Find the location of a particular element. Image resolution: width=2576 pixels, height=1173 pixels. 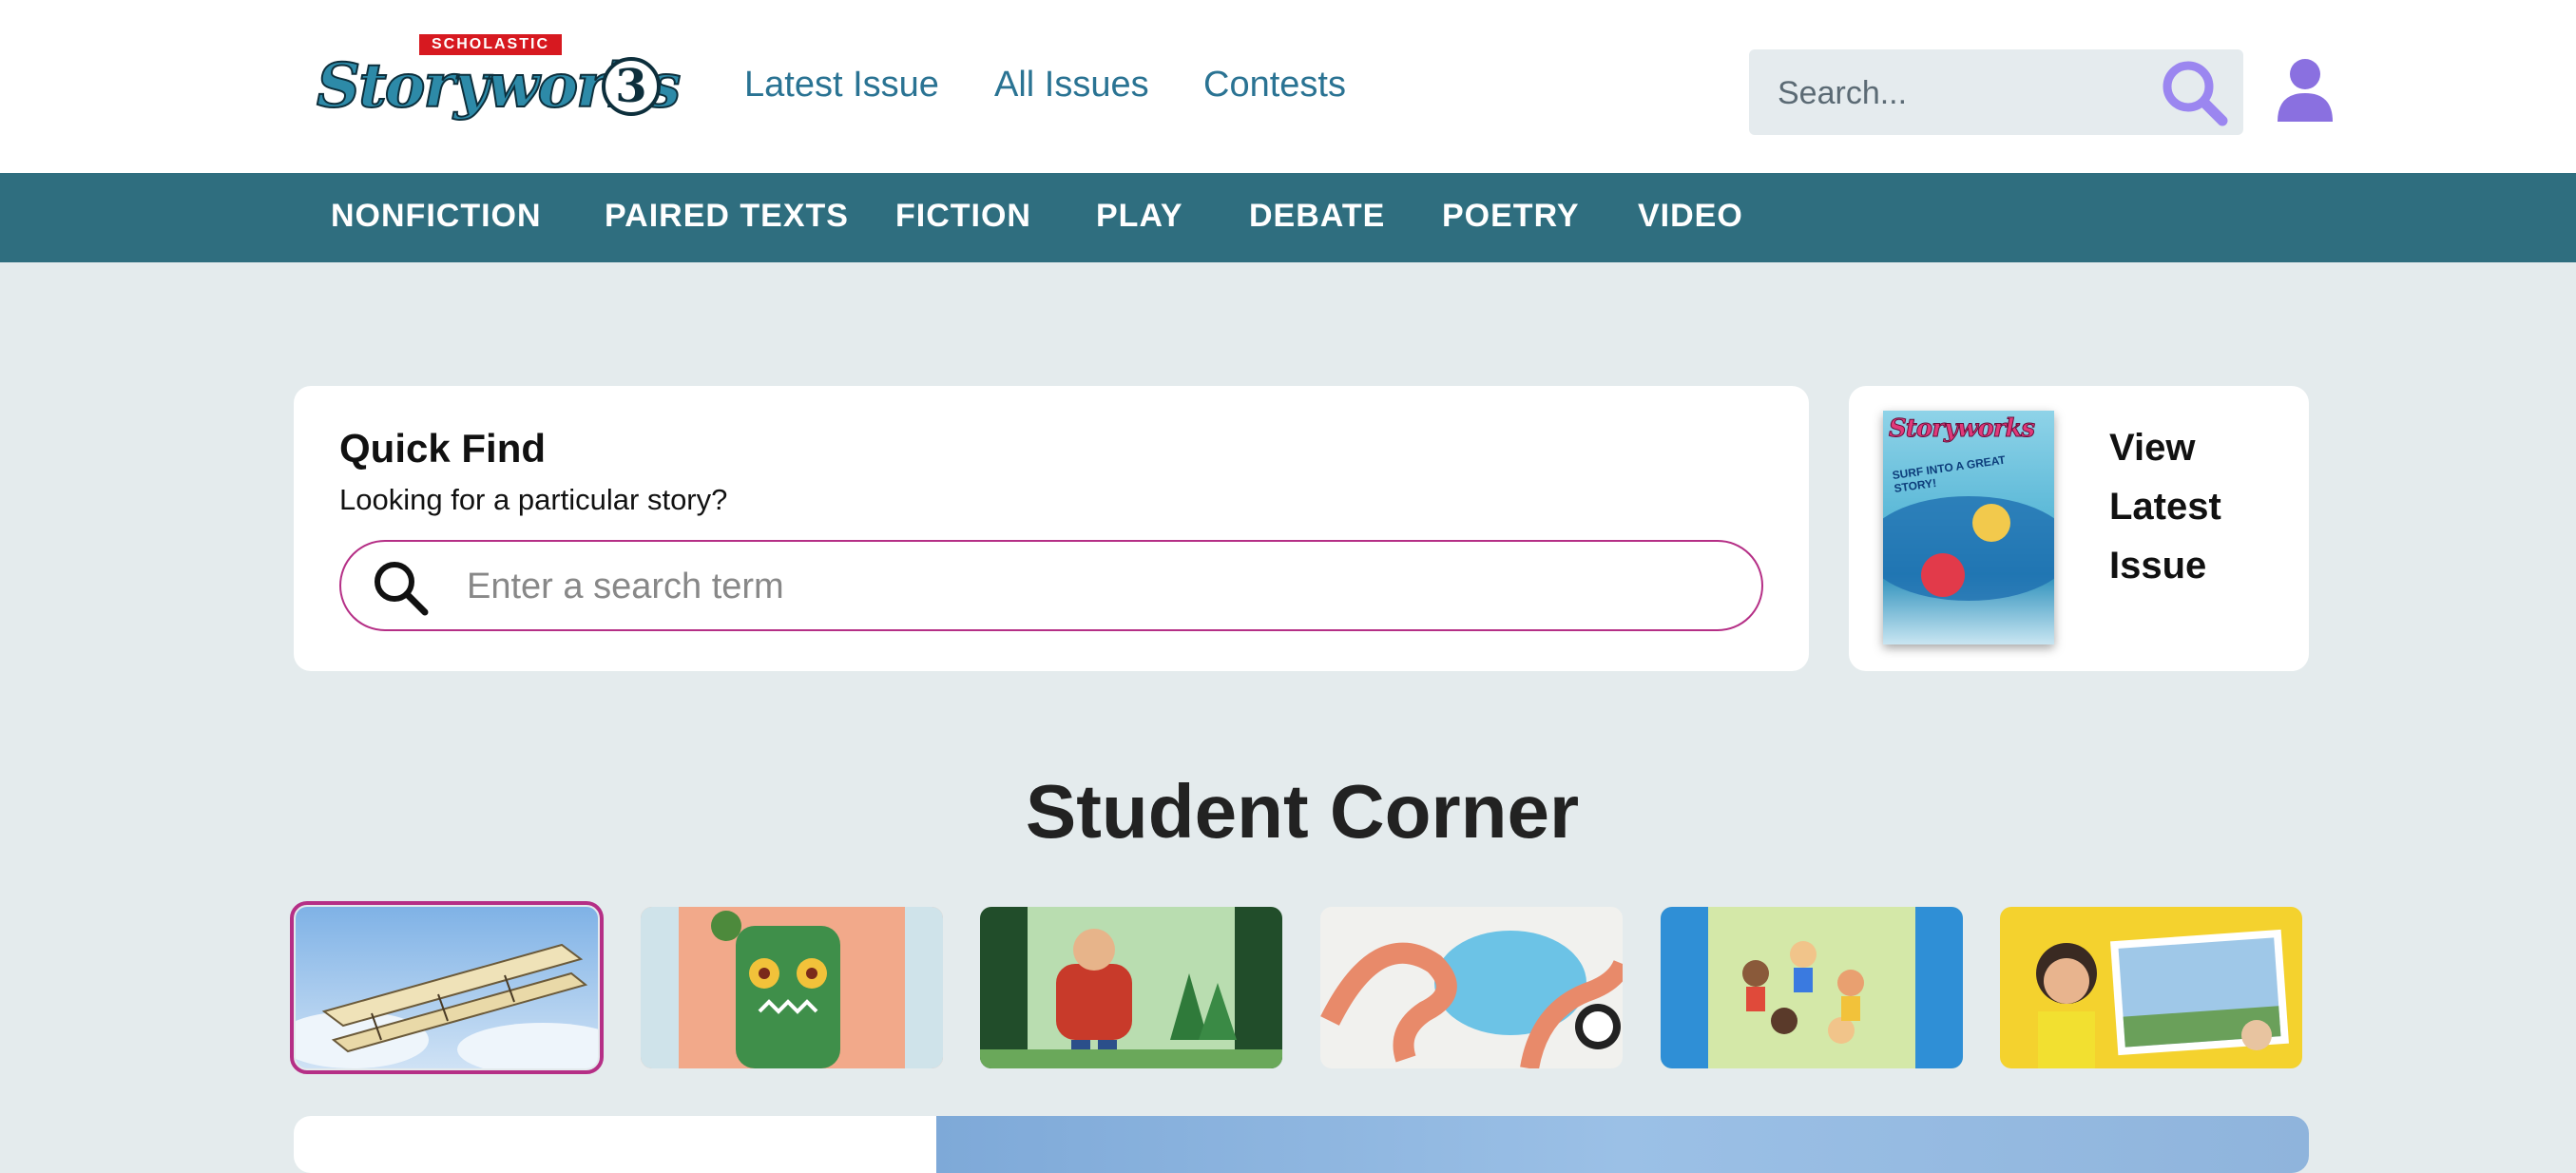

nav-all-issues: All Issues is located at coordinates (1071, 85).